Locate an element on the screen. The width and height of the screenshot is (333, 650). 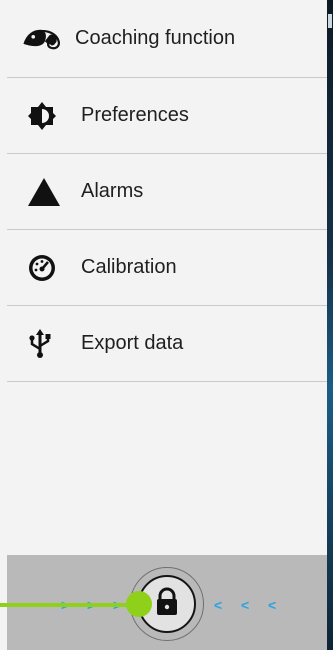
warning-triangle-icon is located at coordinates (34, 192).